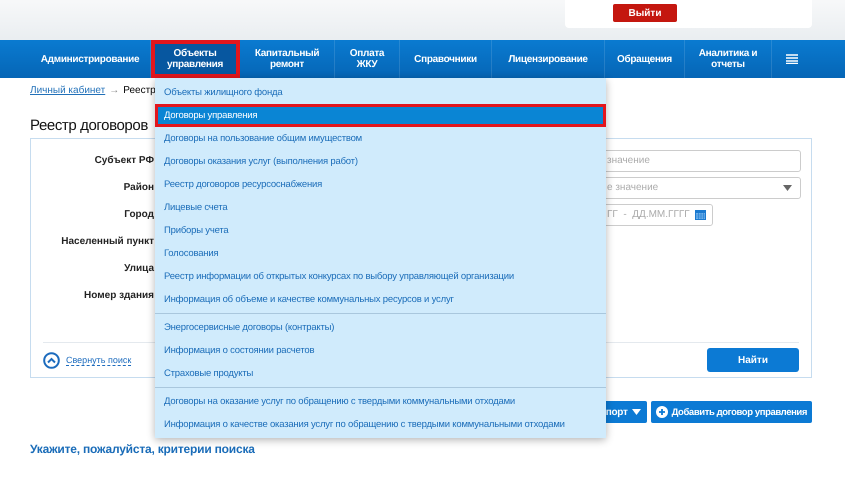 This screenshot has width=845, height=495. Describe the element at coordinates (51, 360) in the screenshot. I see `collapse-icon` at that location.